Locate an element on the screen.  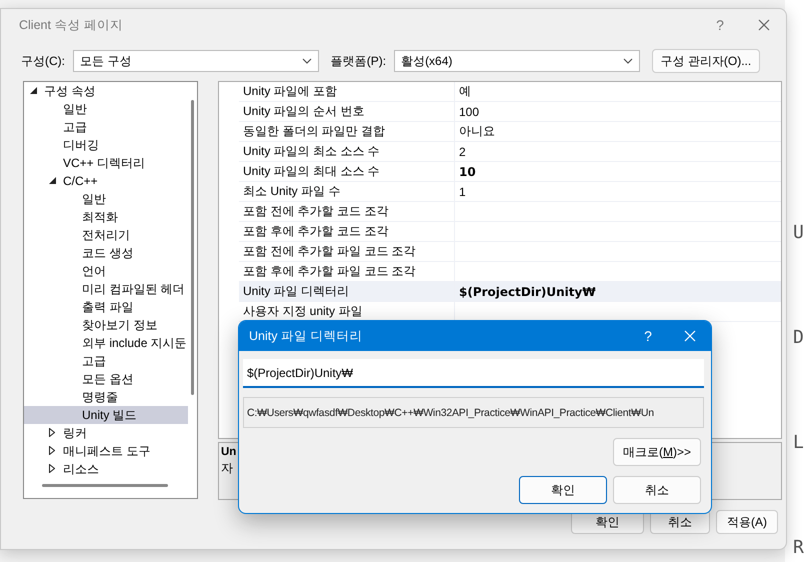
tree-item: 매니페스트 도구 is located at coordinates (106, 451).